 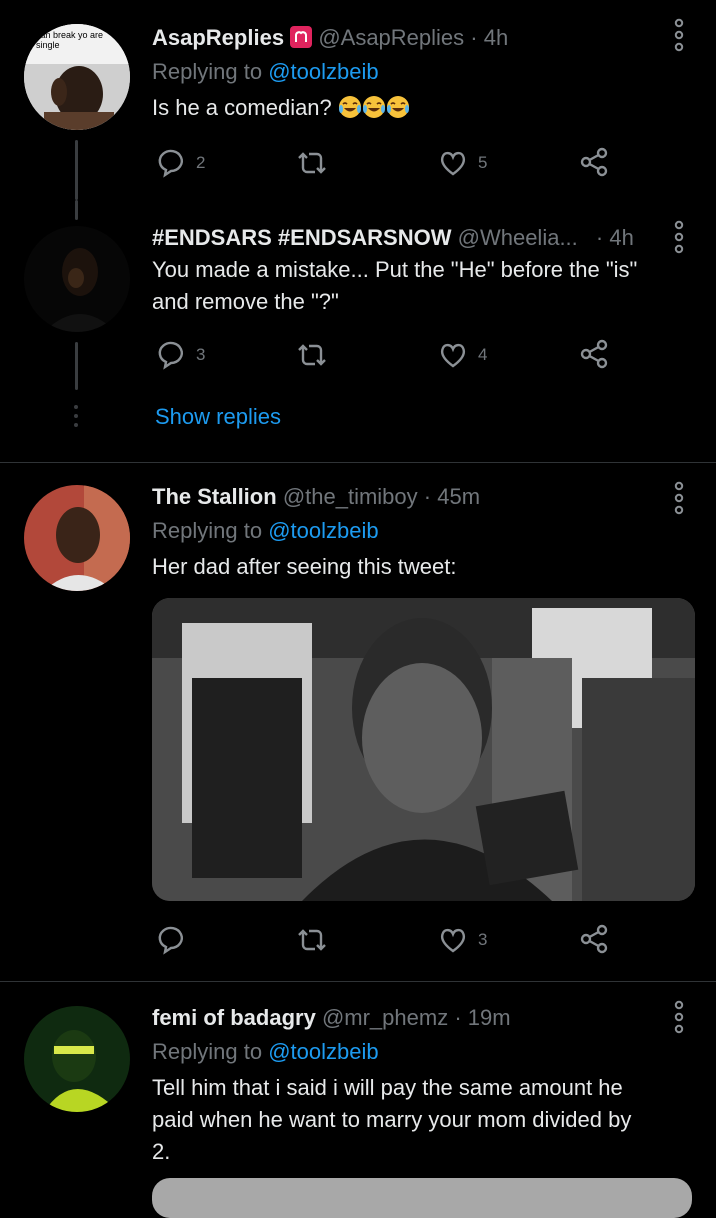 What do you see at coordinates (70, 40) in the screenshot?
I see `avatar-caption: can break yo are single` at bounding box center [70, 40].